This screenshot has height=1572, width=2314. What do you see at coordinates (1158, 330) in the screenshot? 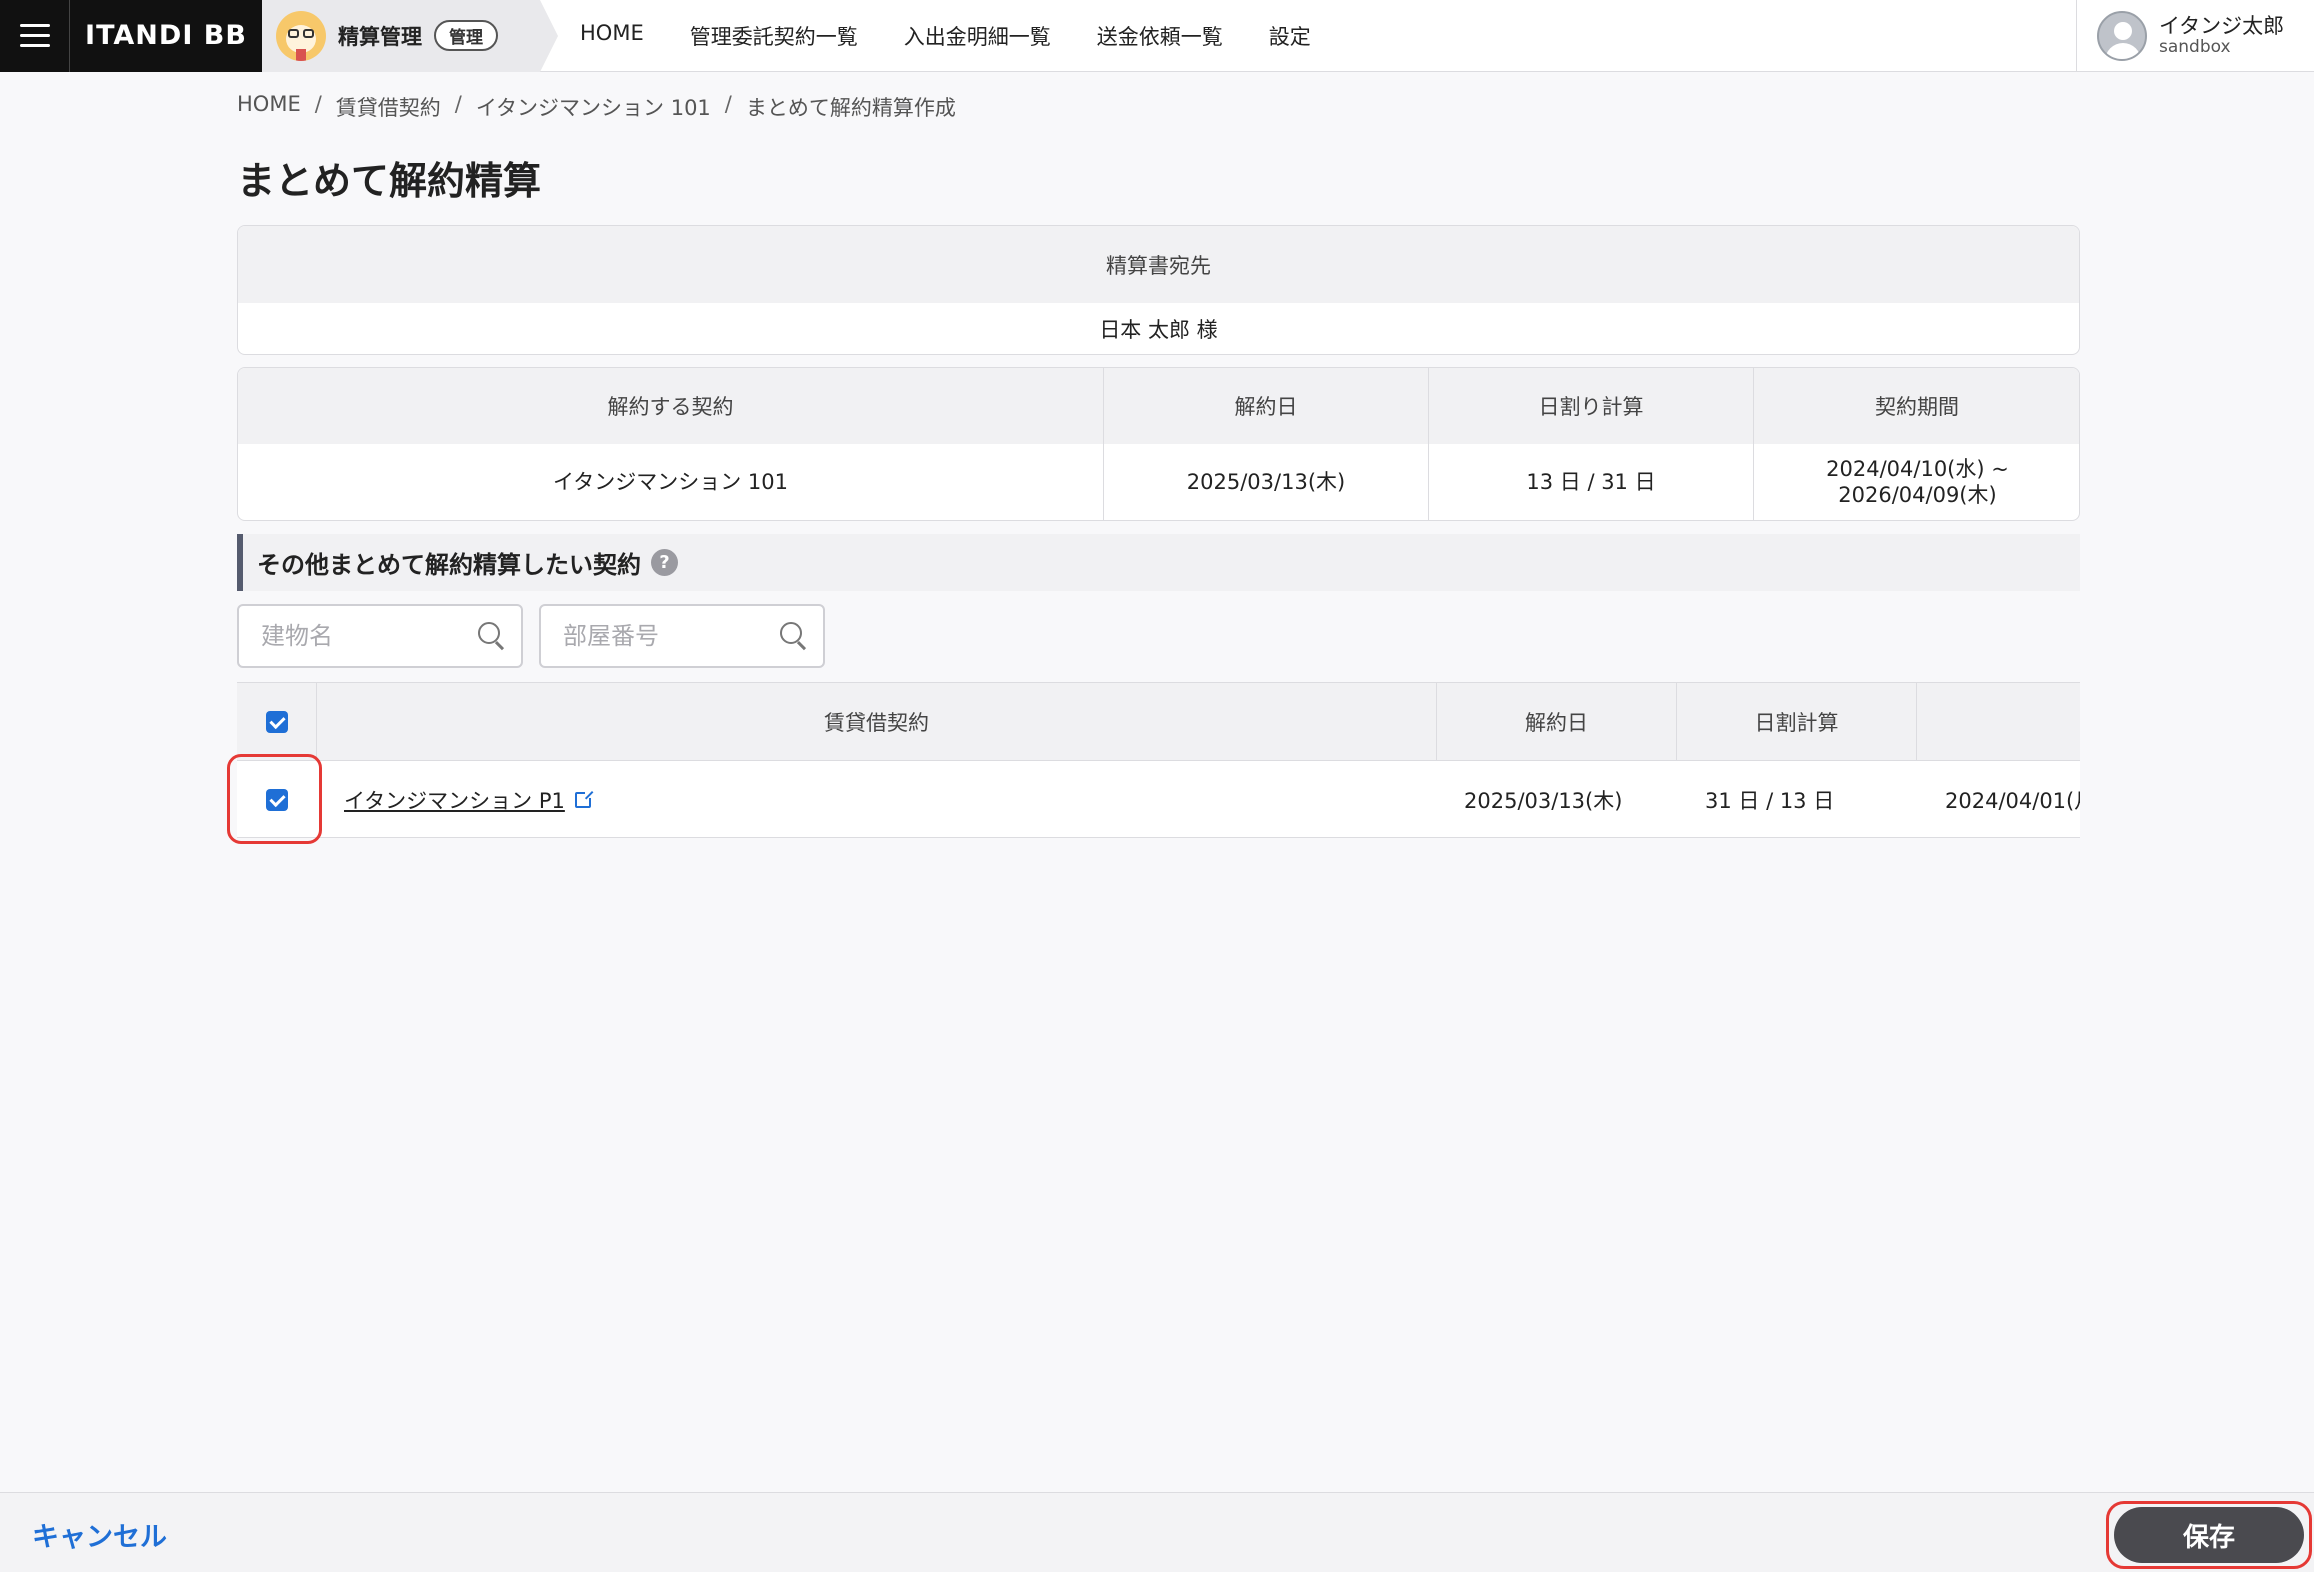
I see `recipient-value: 日本 太郎 様` at bounding box center [1158, 330].